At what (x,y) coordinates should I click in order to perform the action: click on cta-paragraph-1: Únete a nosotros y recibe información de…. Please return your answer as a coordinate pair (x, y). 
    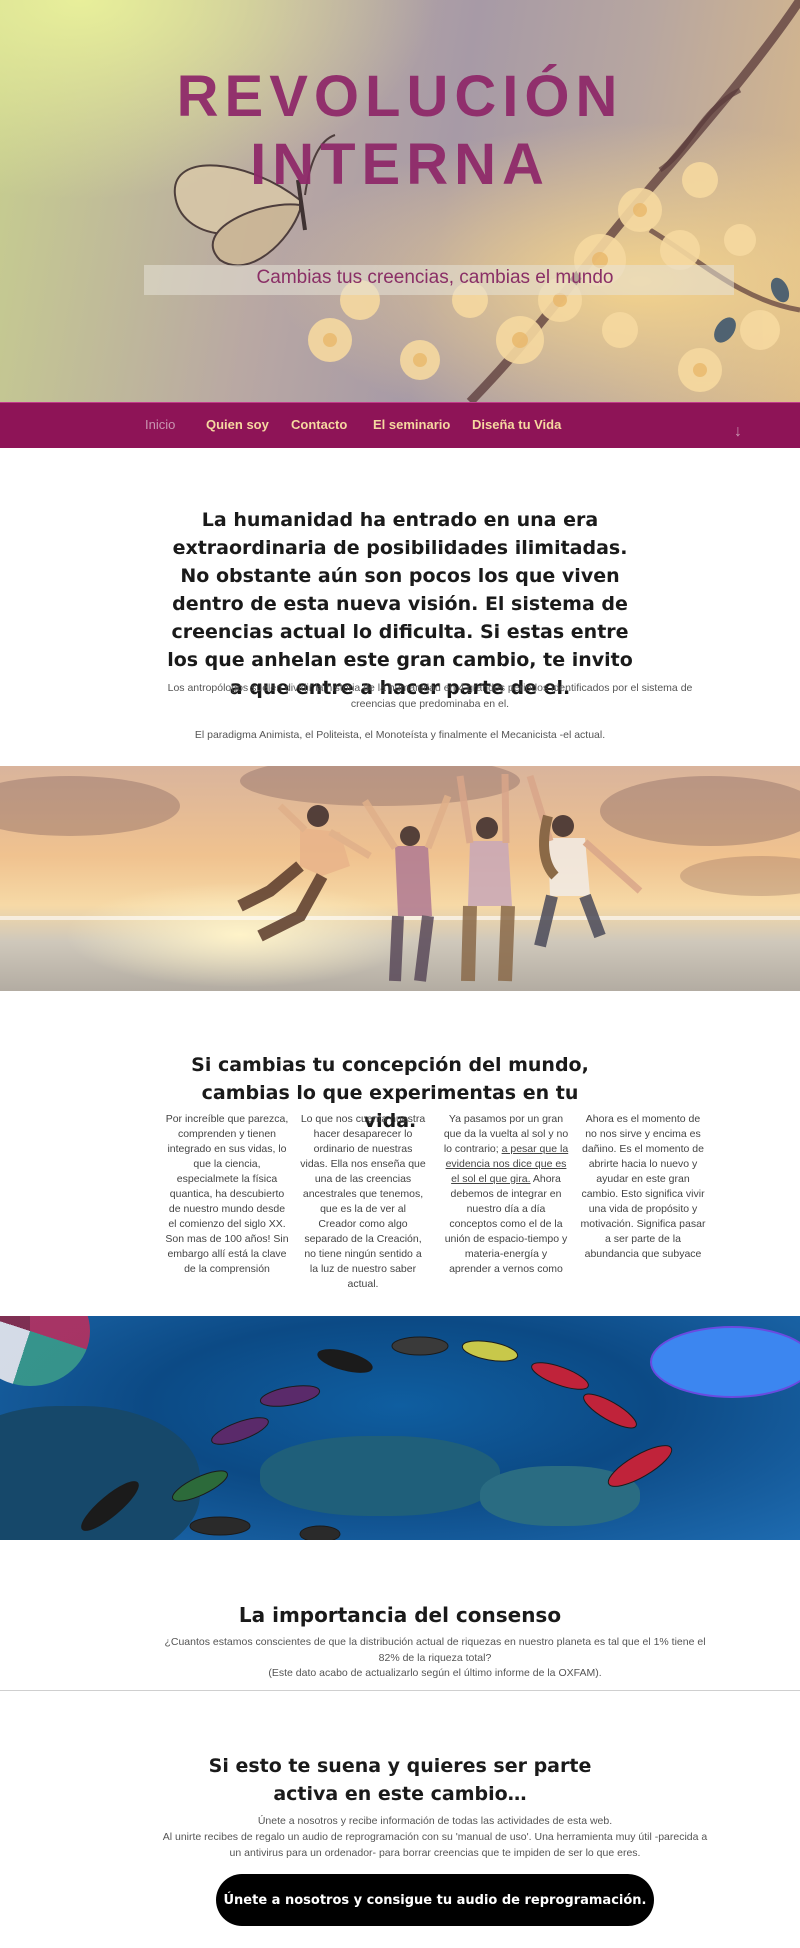
    Looking at the image, I should click on (435, 1821).